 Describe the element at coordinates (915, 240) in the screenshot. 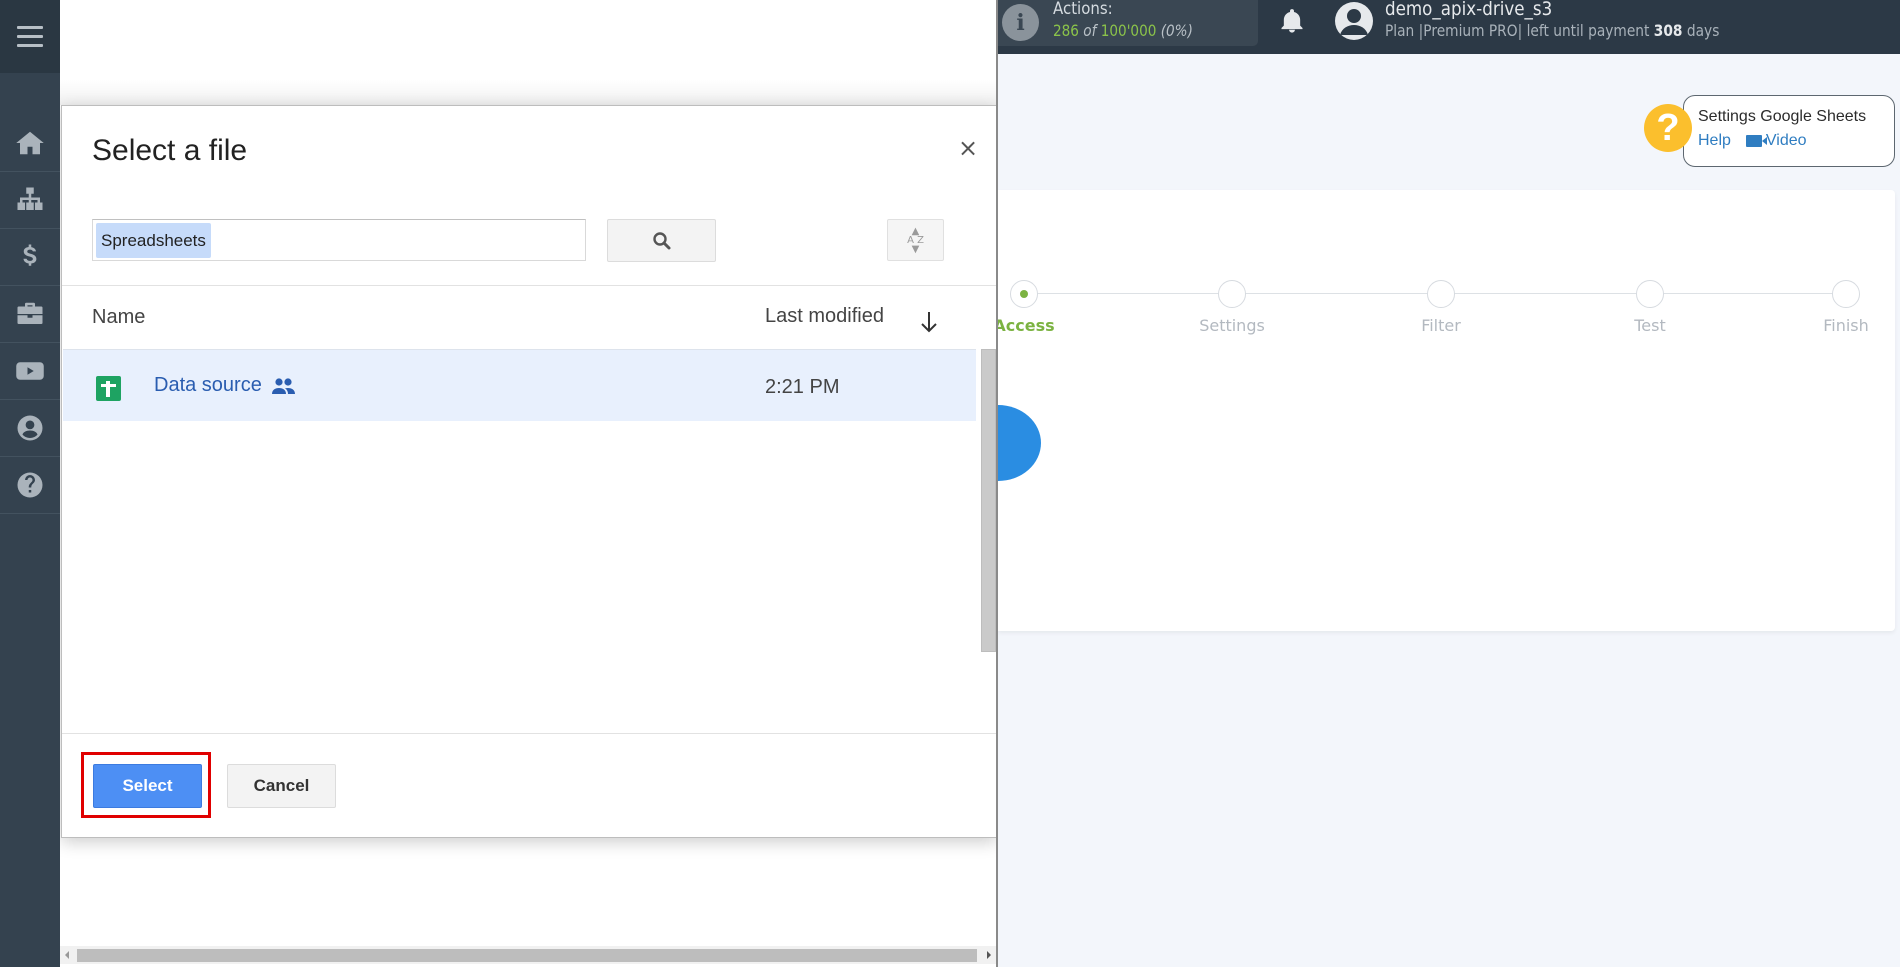

I see `sort-button: ▲ A Z ▼` at that location.